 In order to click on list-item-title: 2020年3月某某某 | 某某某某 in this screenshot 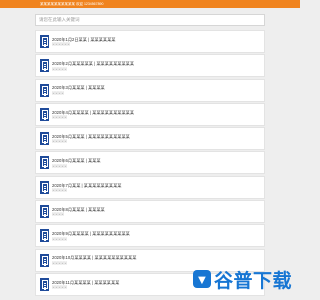, I will do `click(78, 87)`.